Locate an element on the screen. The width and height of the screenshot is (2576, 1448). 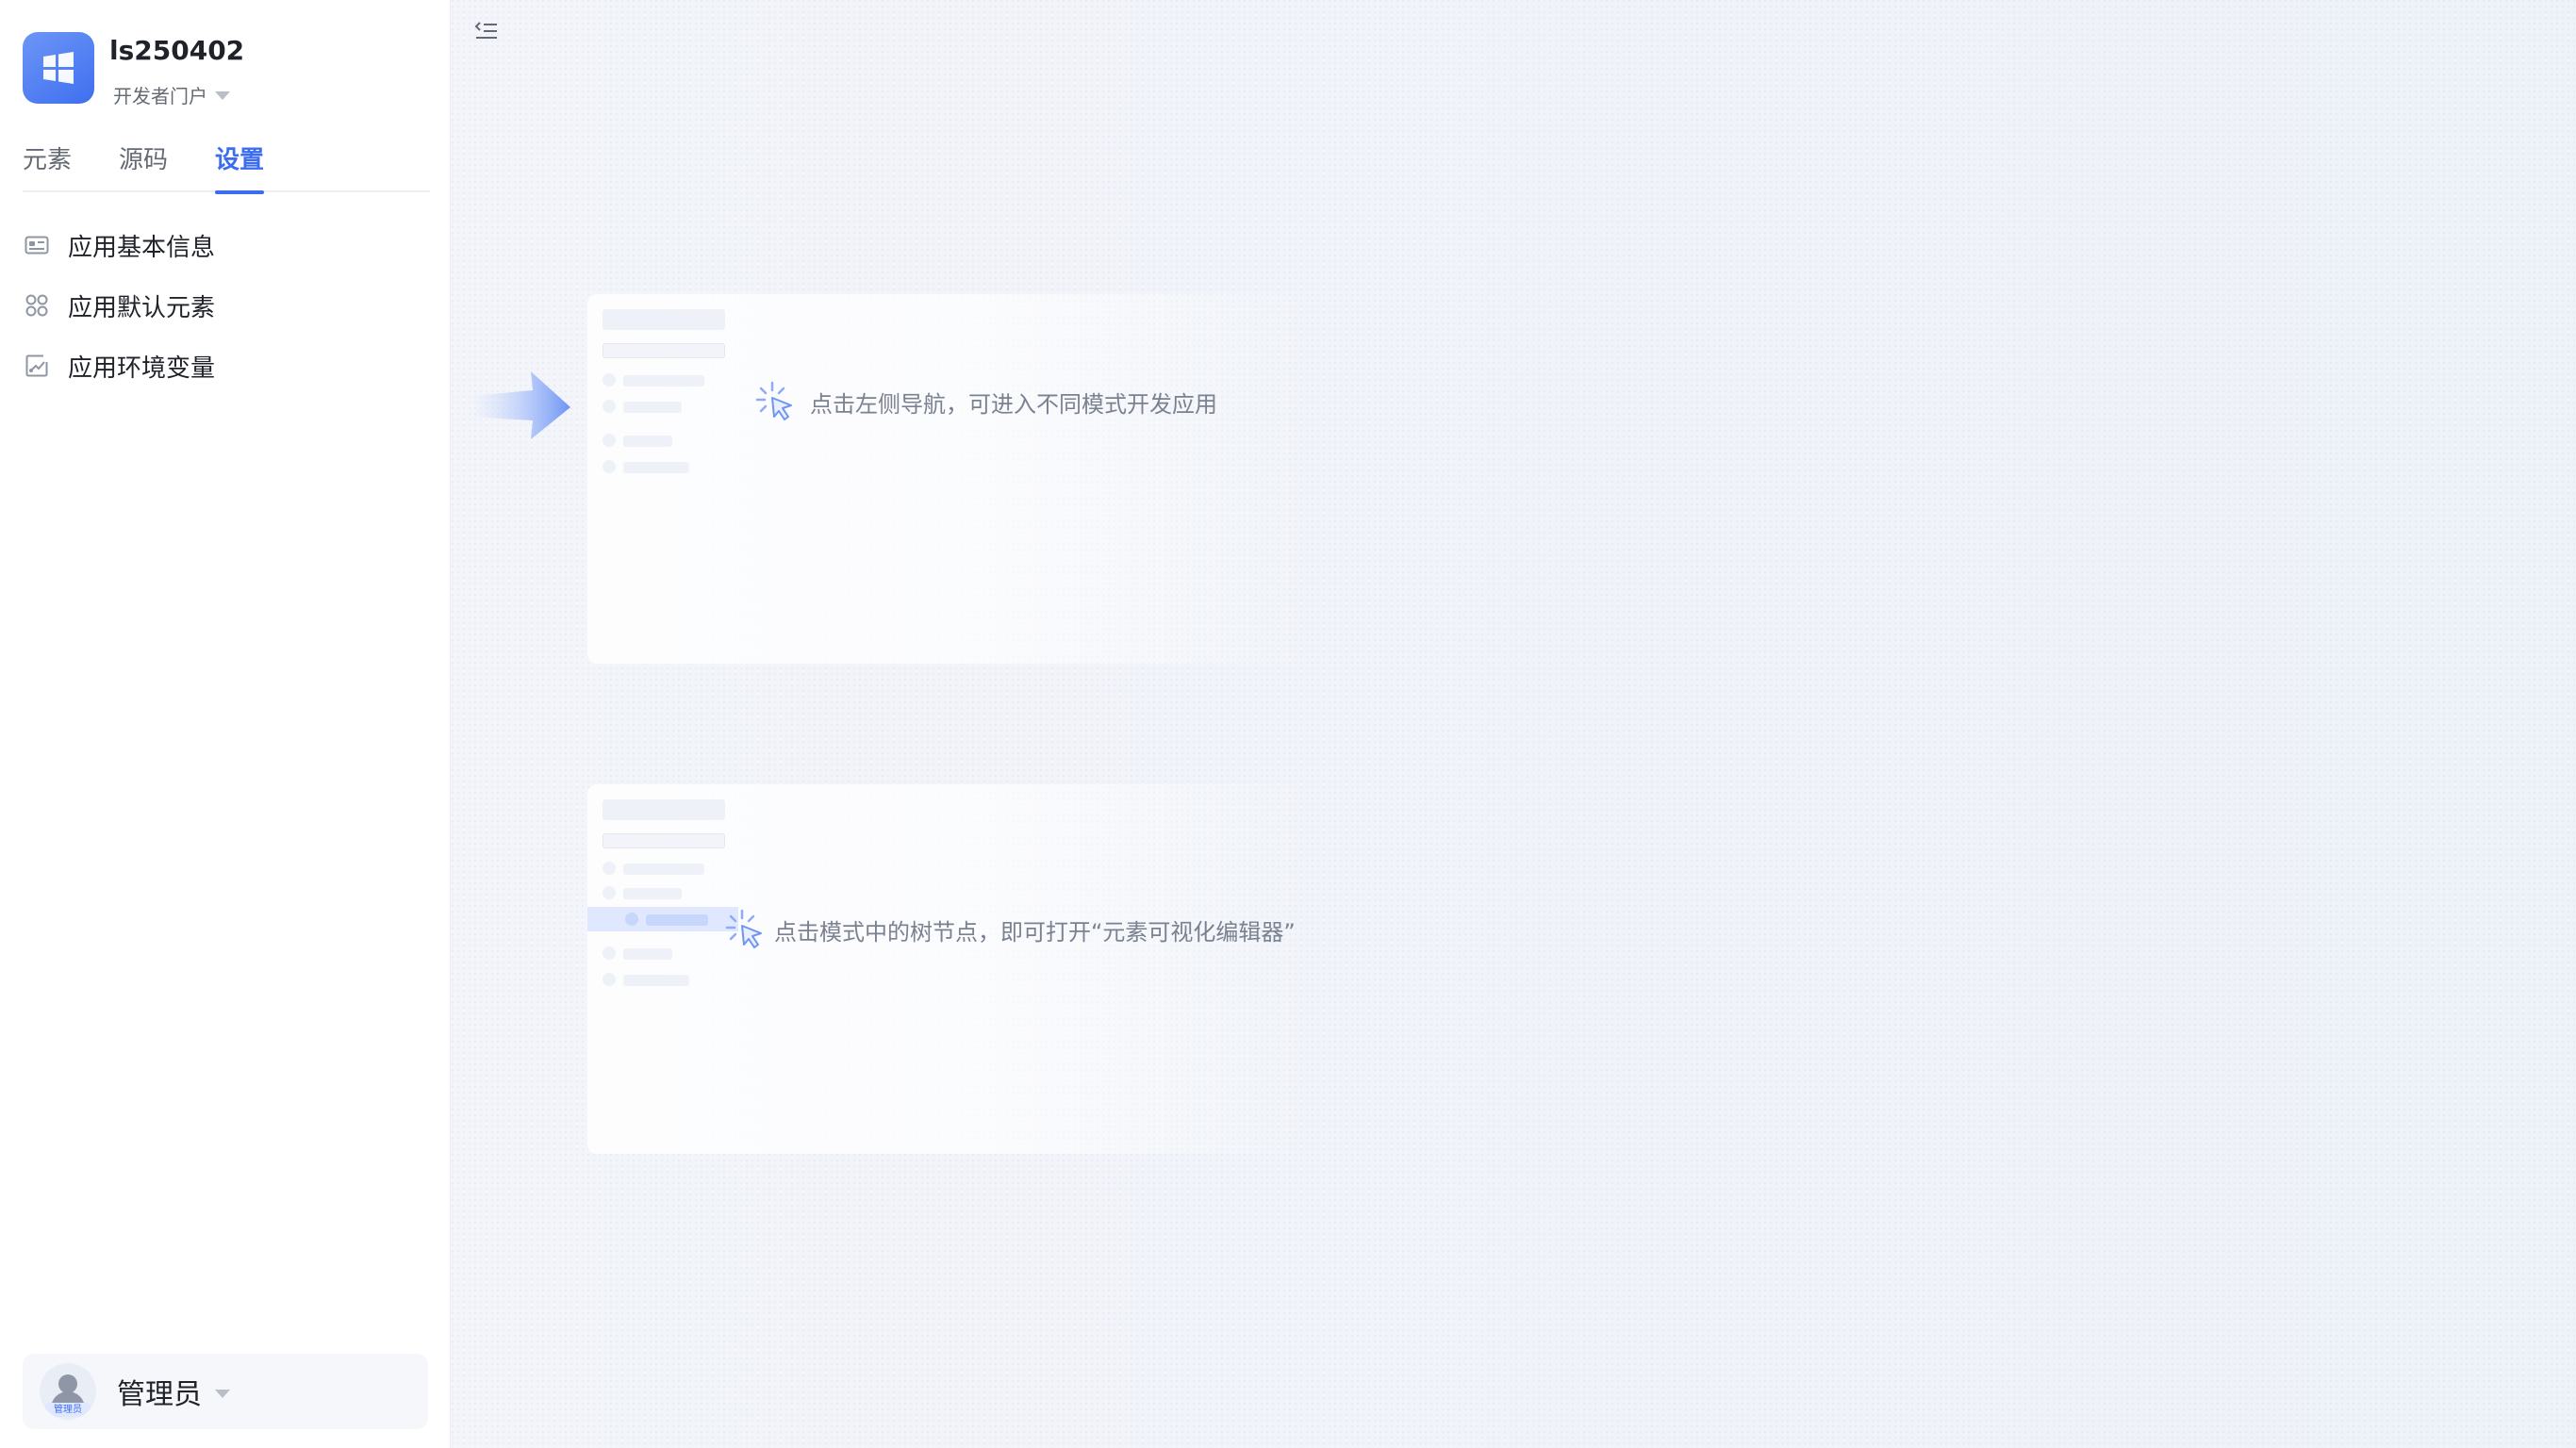
guide-hint-navigation: 点击左侧导航，可进入不同模式开发应用 is located at coordinates (986, 401).